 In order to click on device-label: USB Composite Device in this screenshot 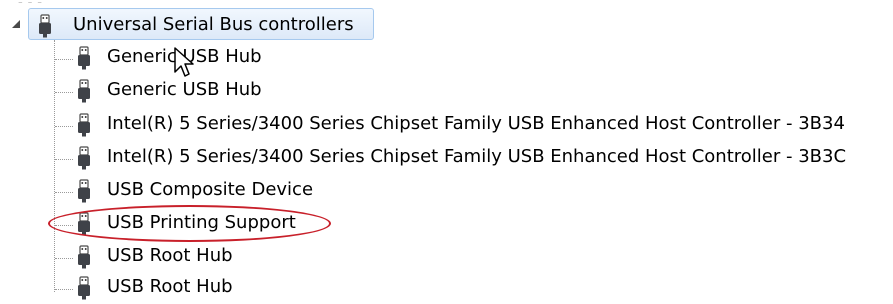, I will do `click(210, 189)`.